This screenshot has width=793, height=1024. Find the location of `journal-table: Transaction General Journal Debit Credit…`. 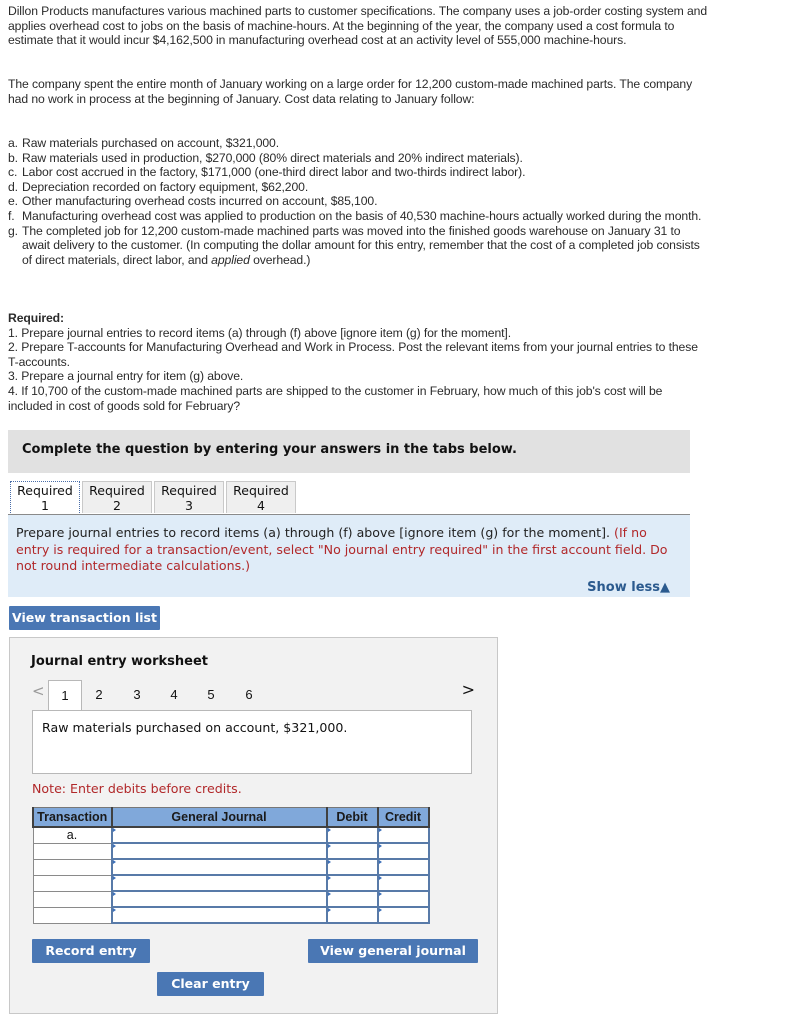

journal-table: Transaction General Journal Debit Credit… is located at coordinates (231, 865).